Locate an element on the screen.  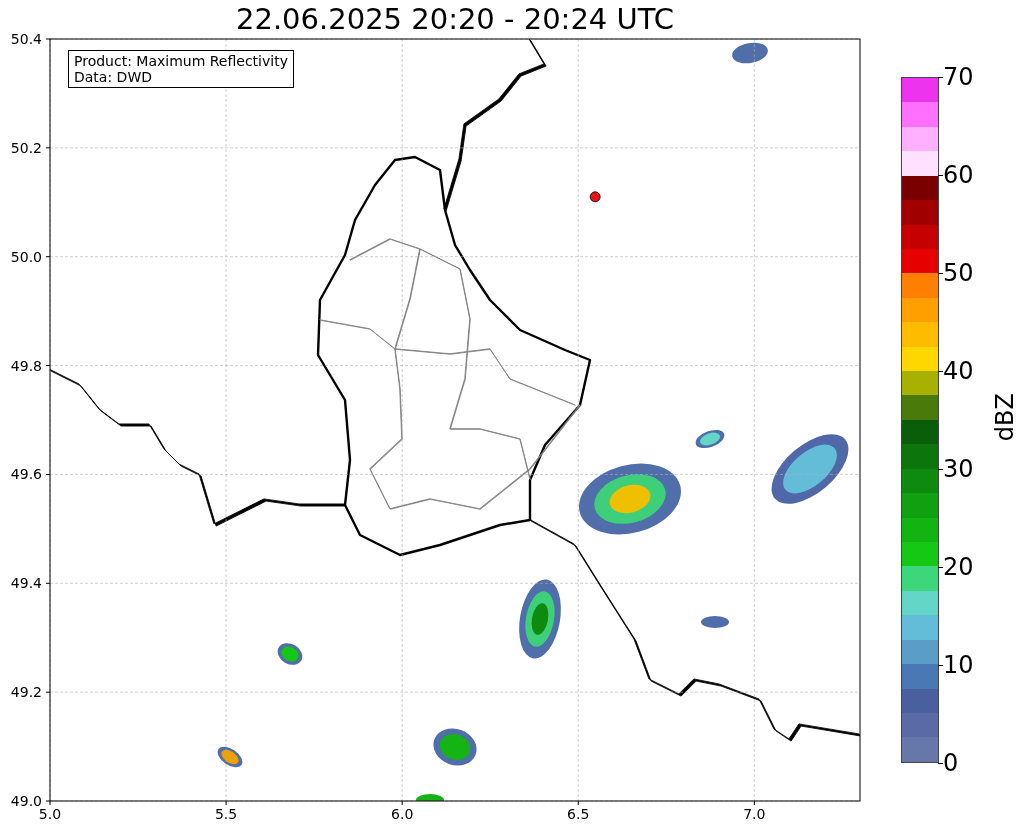
colorbar-tick-label: 40 is located at coordinates (958, 371).